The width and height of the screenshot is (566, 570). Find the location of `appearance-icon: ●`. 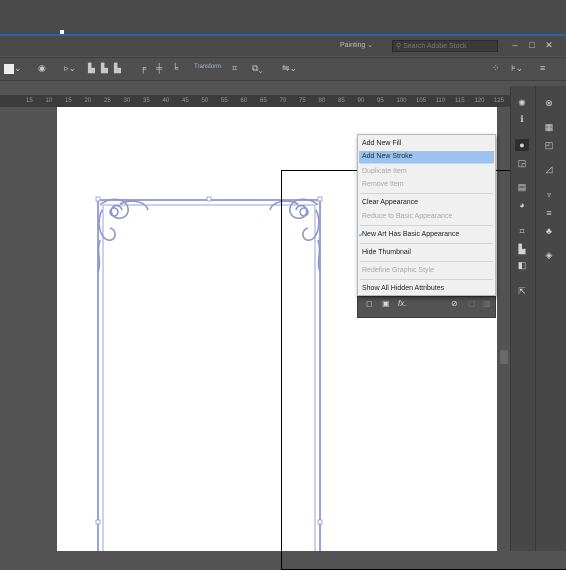

appearance-icon: ● is located at coordinates (522, 145).